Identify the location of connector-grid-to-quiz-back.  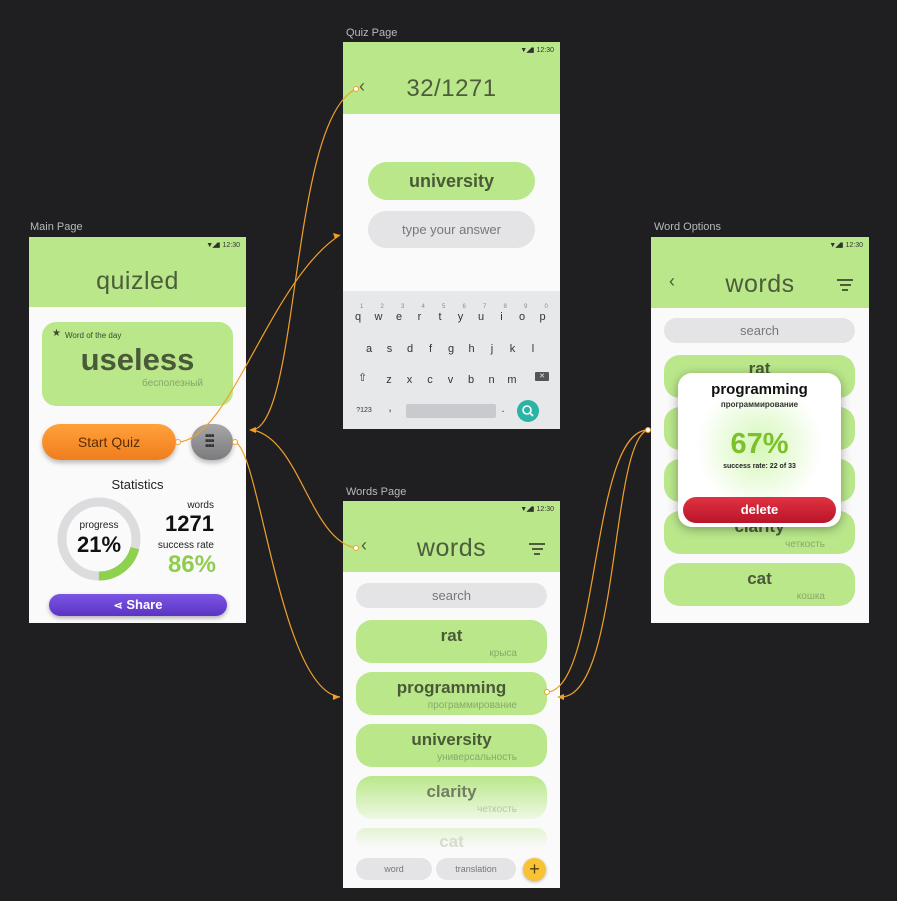
(304, 259).